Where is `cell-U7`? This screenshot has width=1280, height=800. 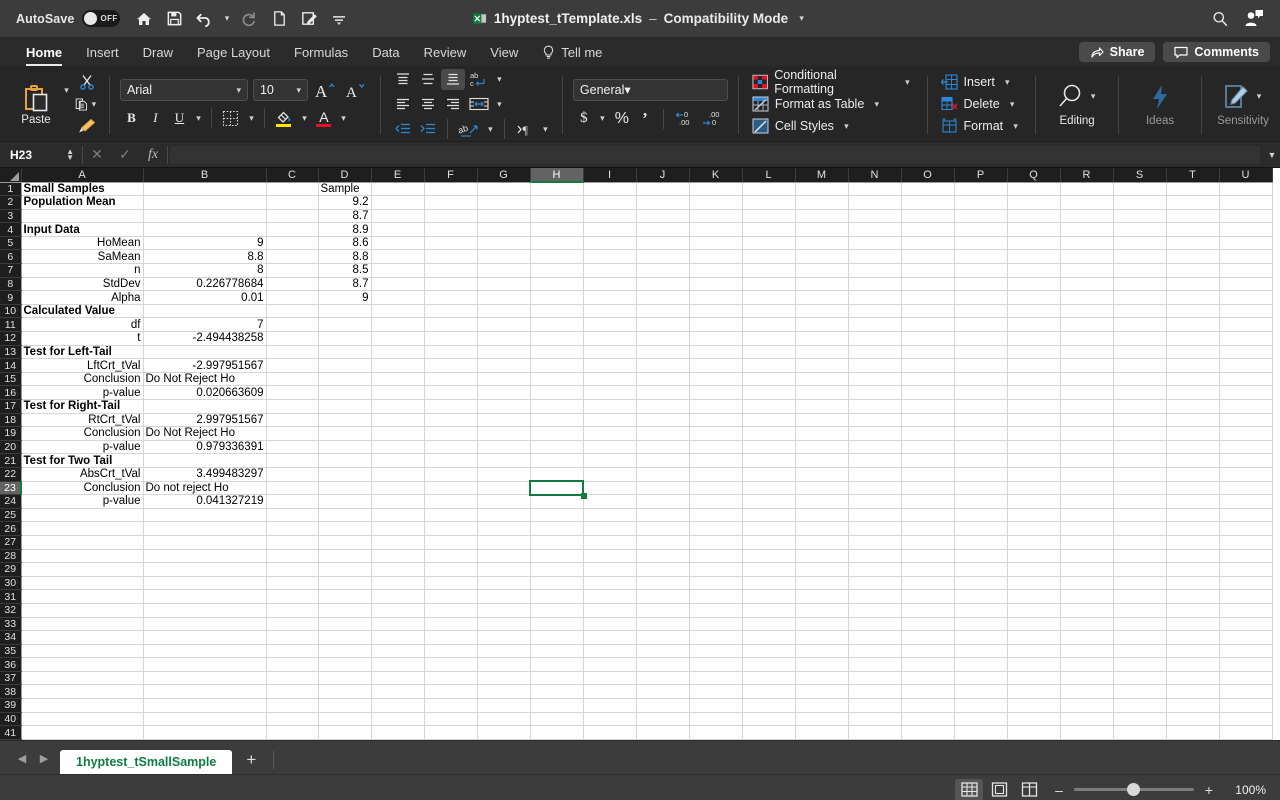
cell-U7 is located at coordinates (1246, 270).